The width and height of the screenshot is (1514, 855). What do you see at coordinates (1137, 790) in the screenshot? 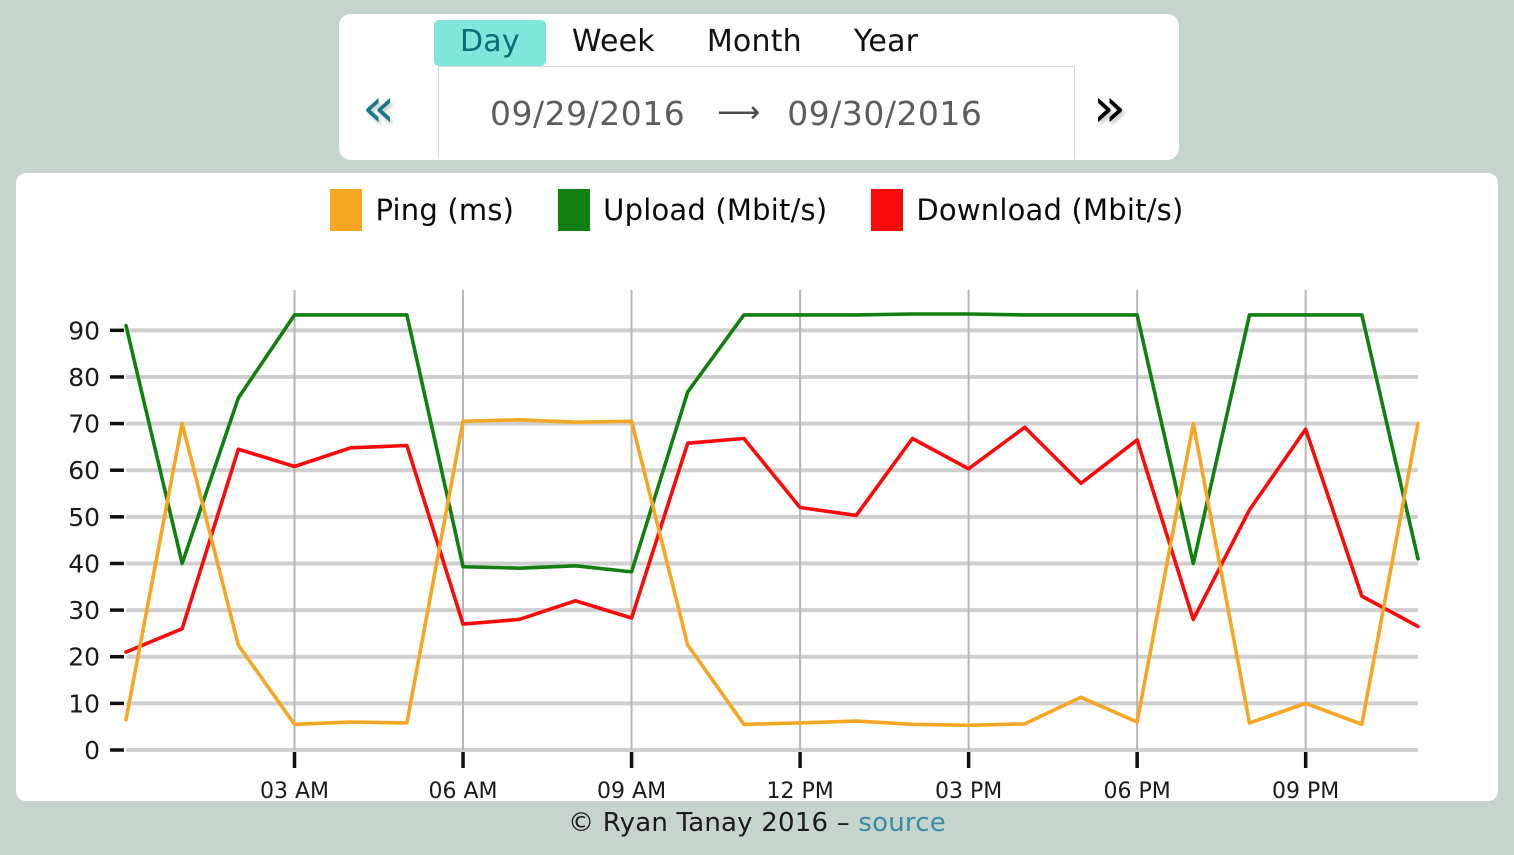
I see `x-tick-label: 06 PM` at bounding box center [1137, 790].